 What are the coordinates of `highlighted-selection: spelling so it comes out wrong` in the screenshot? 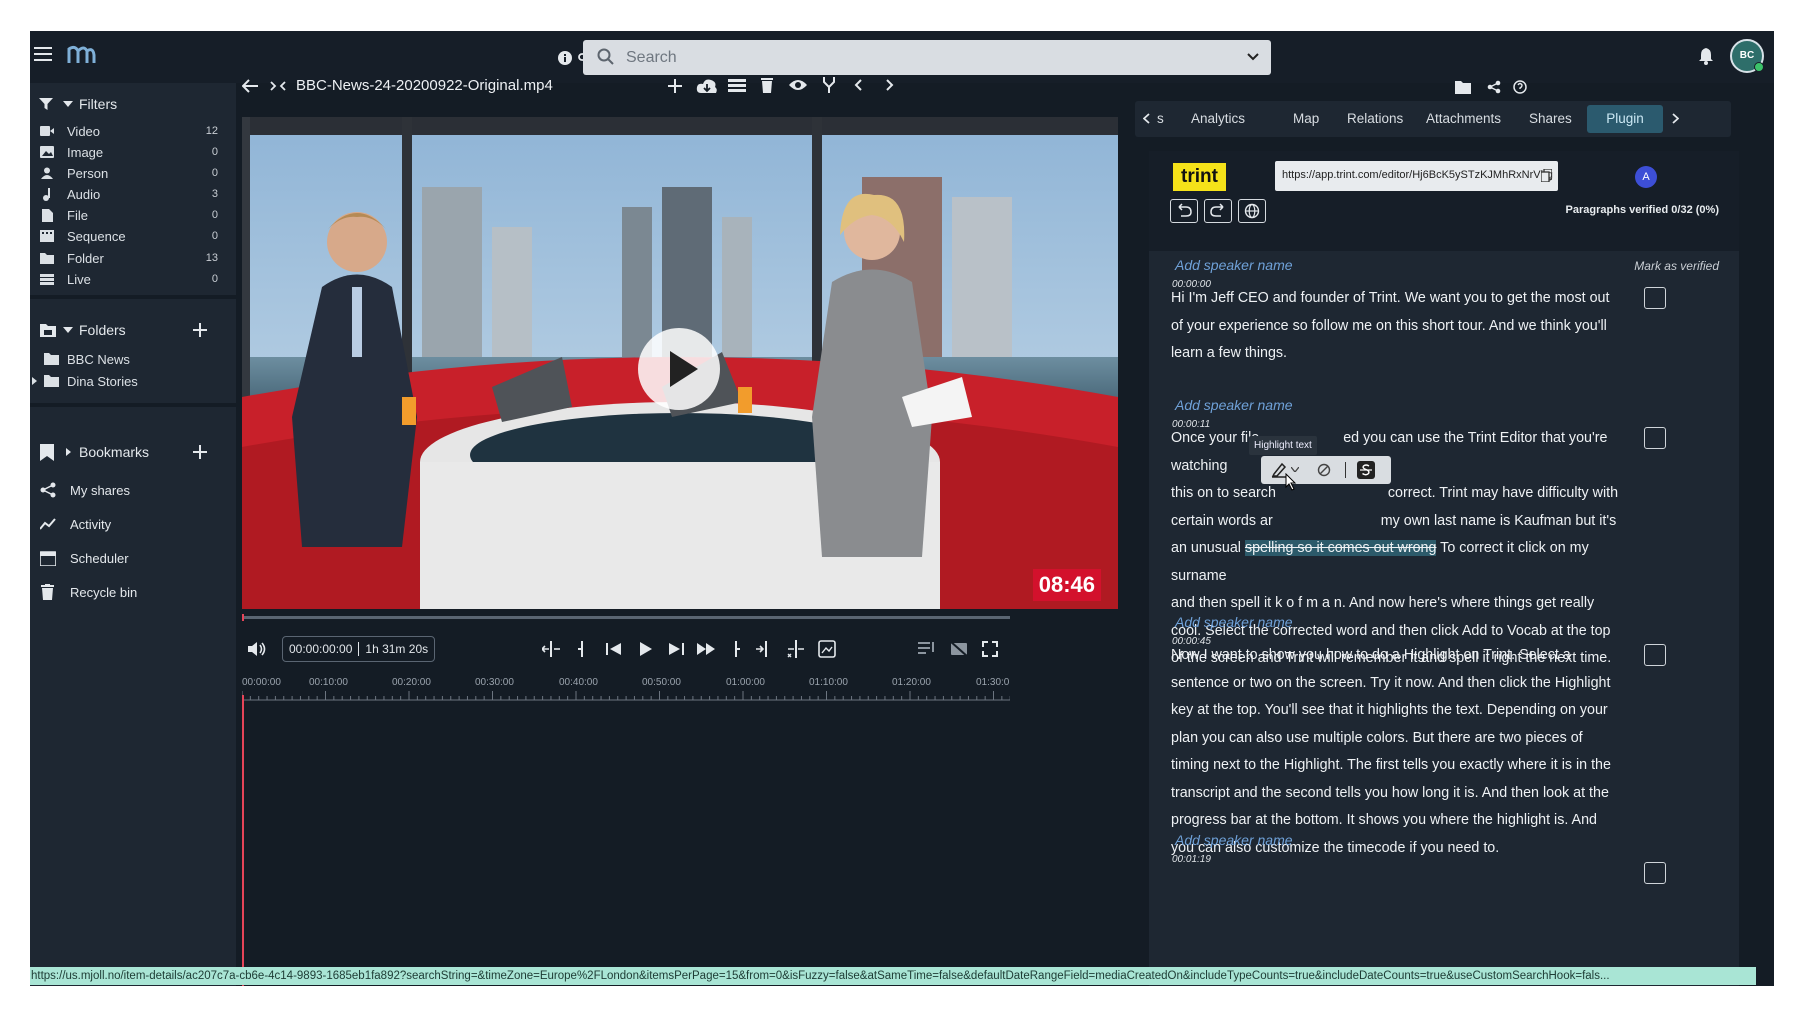 It's located at (1340, 548).